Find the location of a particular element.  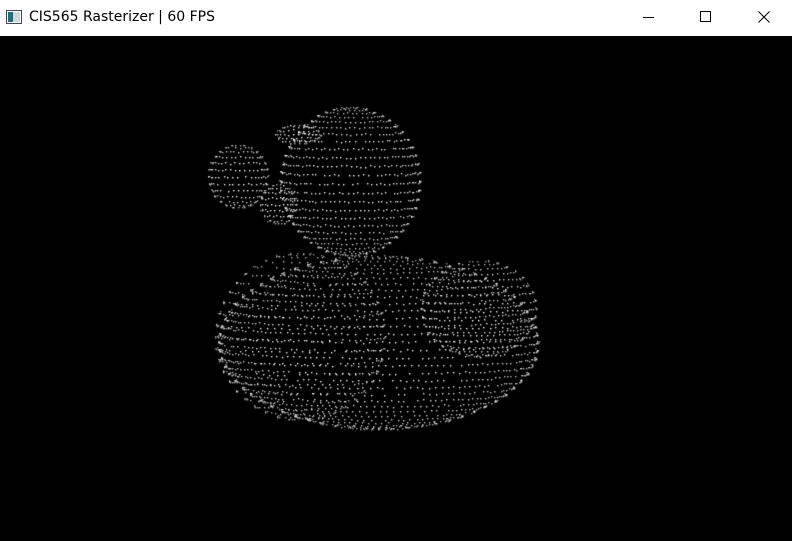

app-window-icon is located at coordinates (14, 17).